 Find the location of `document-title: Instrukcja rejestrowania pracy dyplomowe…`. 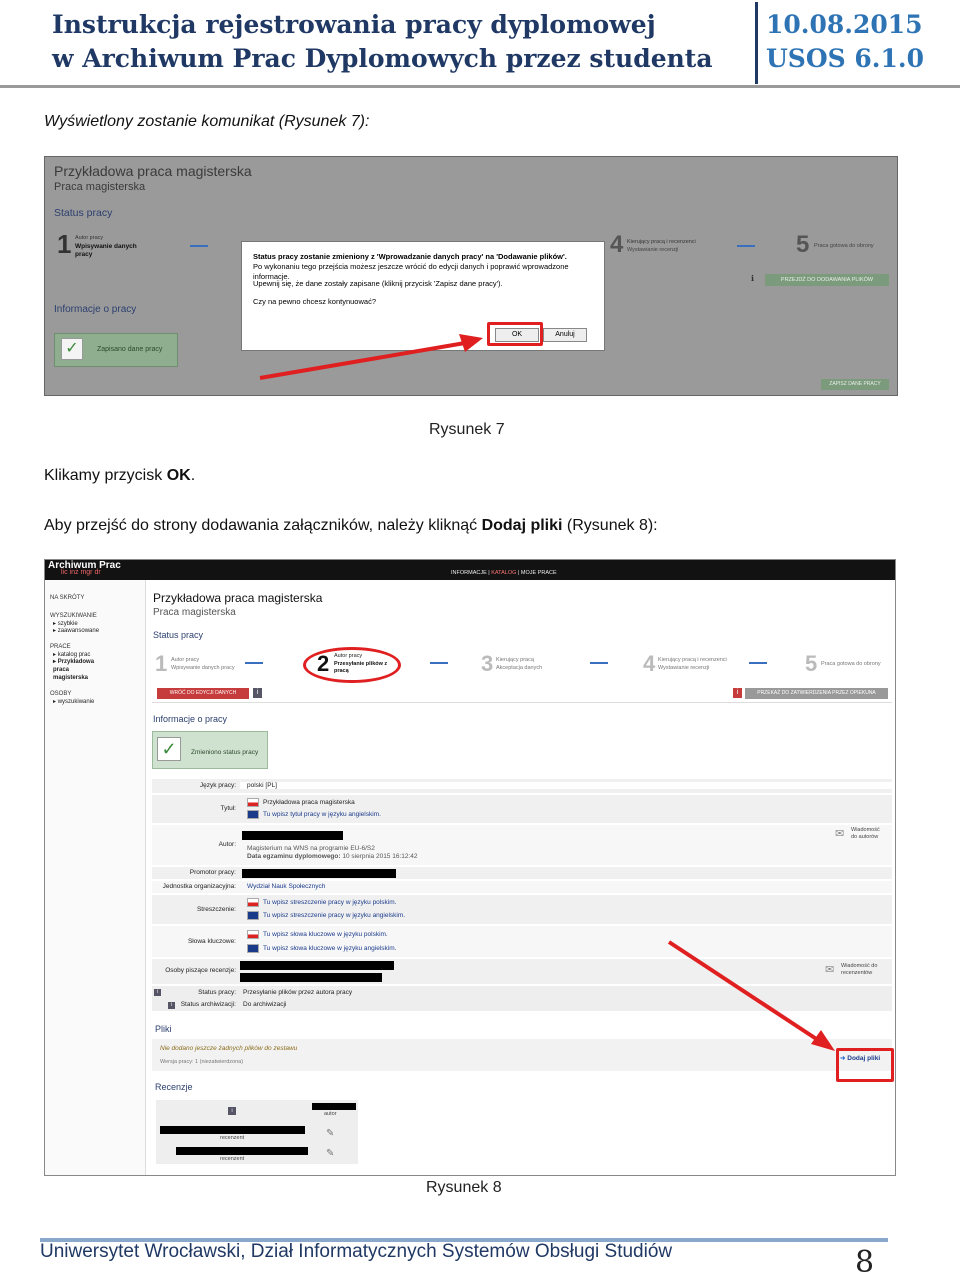

document-title: Instrukcja rejestrowania pracy dyplomowe… is located at coordinates (397, 42).